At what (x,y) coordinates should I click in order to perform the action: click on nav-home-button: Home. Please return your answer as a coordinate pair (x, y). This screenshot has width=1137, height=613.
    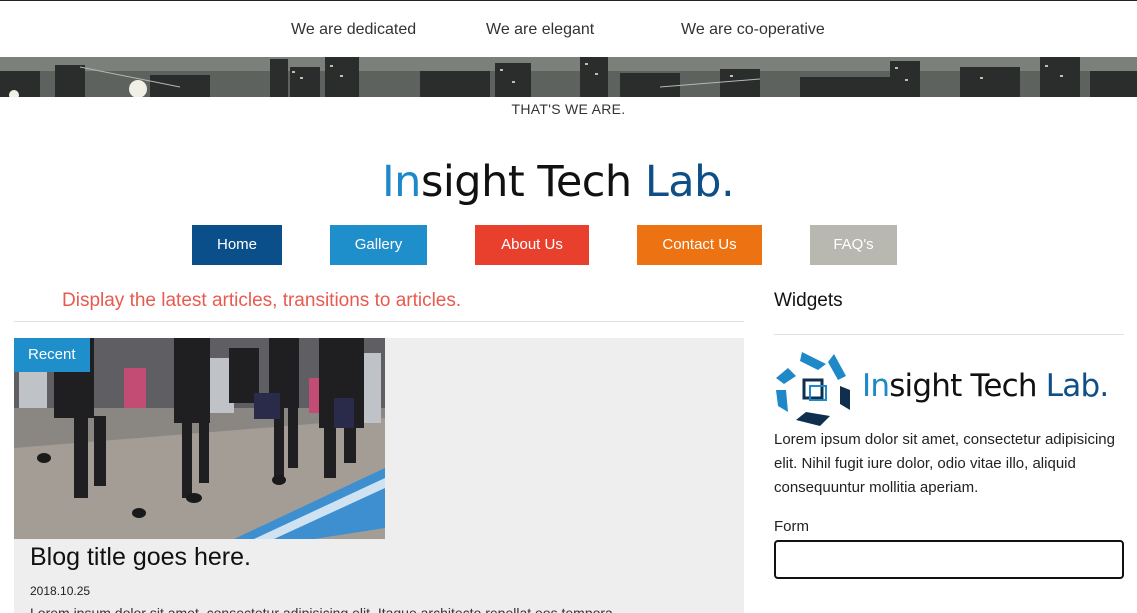
    Looking at the image, I should click on (237, 245).